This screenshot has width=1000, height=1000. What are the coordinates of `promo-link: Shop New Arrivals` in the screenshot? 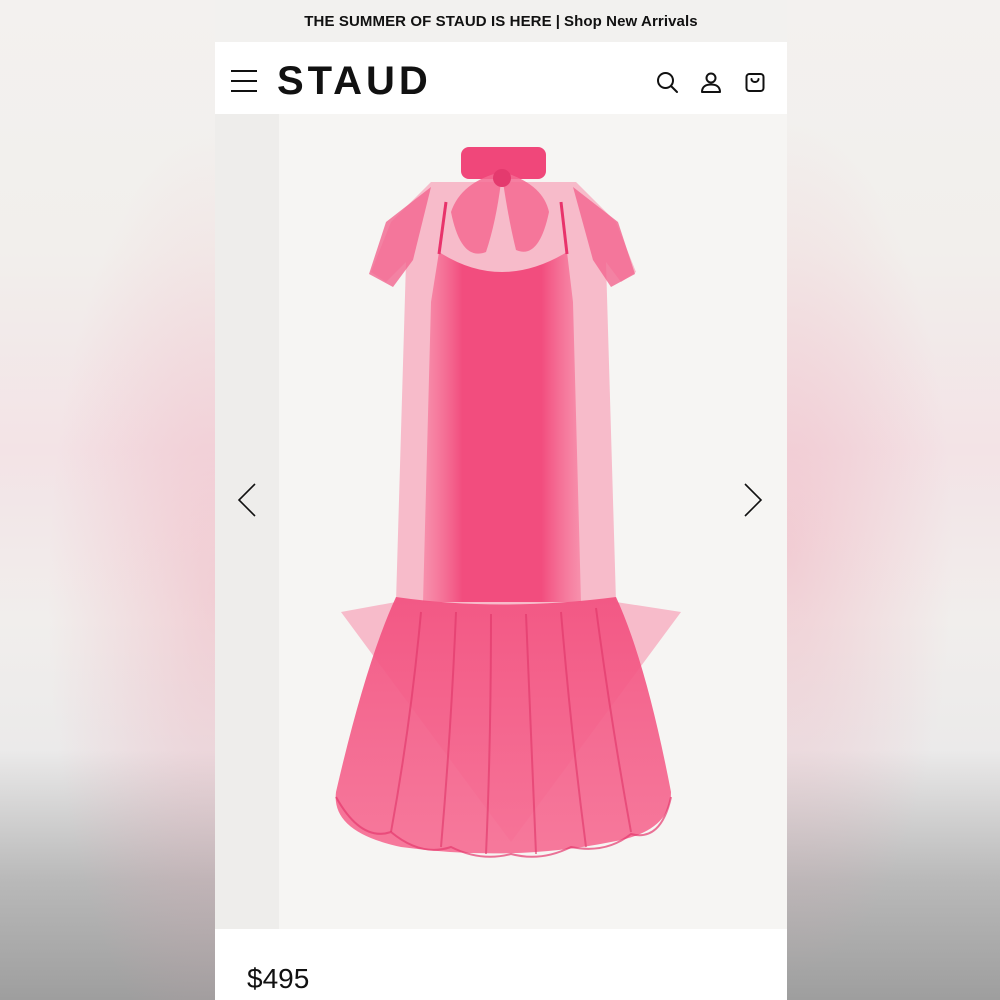 It's located at (631, 21).